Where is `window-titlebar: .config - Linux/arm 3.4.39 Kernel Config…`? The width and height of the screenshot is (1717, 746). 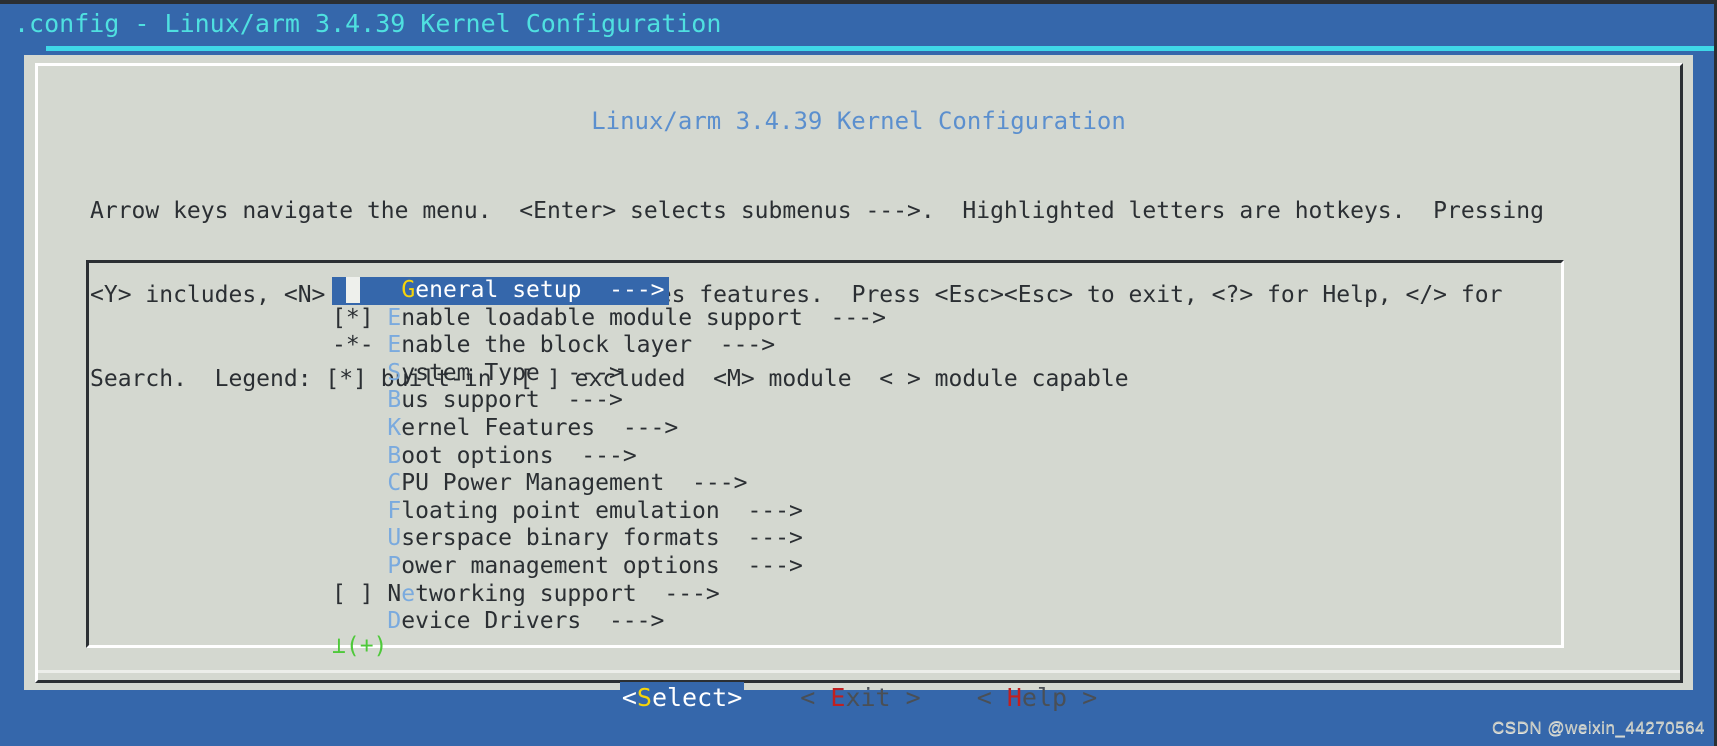 window-titlebar: .config - Linux/arm 3.4.39 Kernel Config… is located at coordinates (858, 23).